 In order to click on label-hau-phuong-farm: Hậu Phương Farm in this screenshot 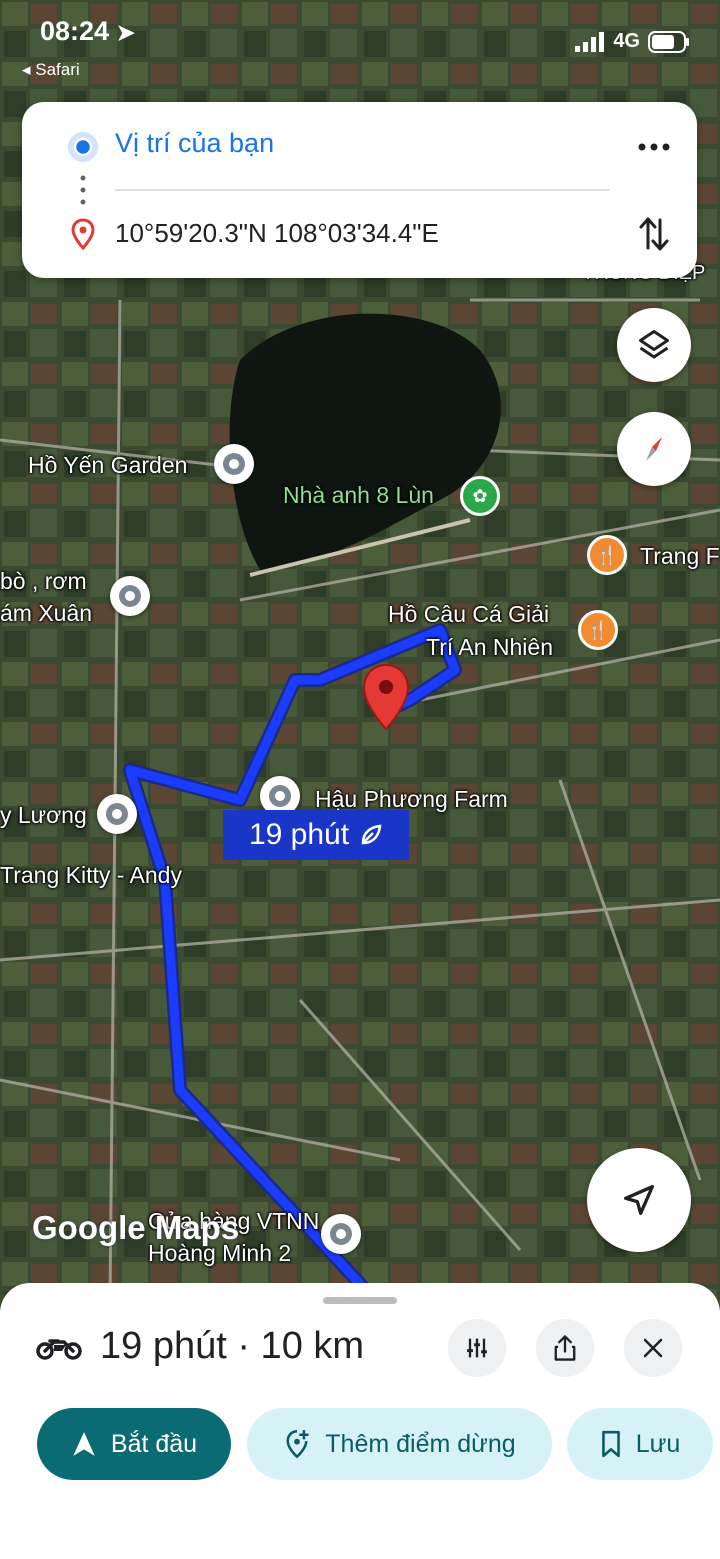, I will do `click(411, 799)`.